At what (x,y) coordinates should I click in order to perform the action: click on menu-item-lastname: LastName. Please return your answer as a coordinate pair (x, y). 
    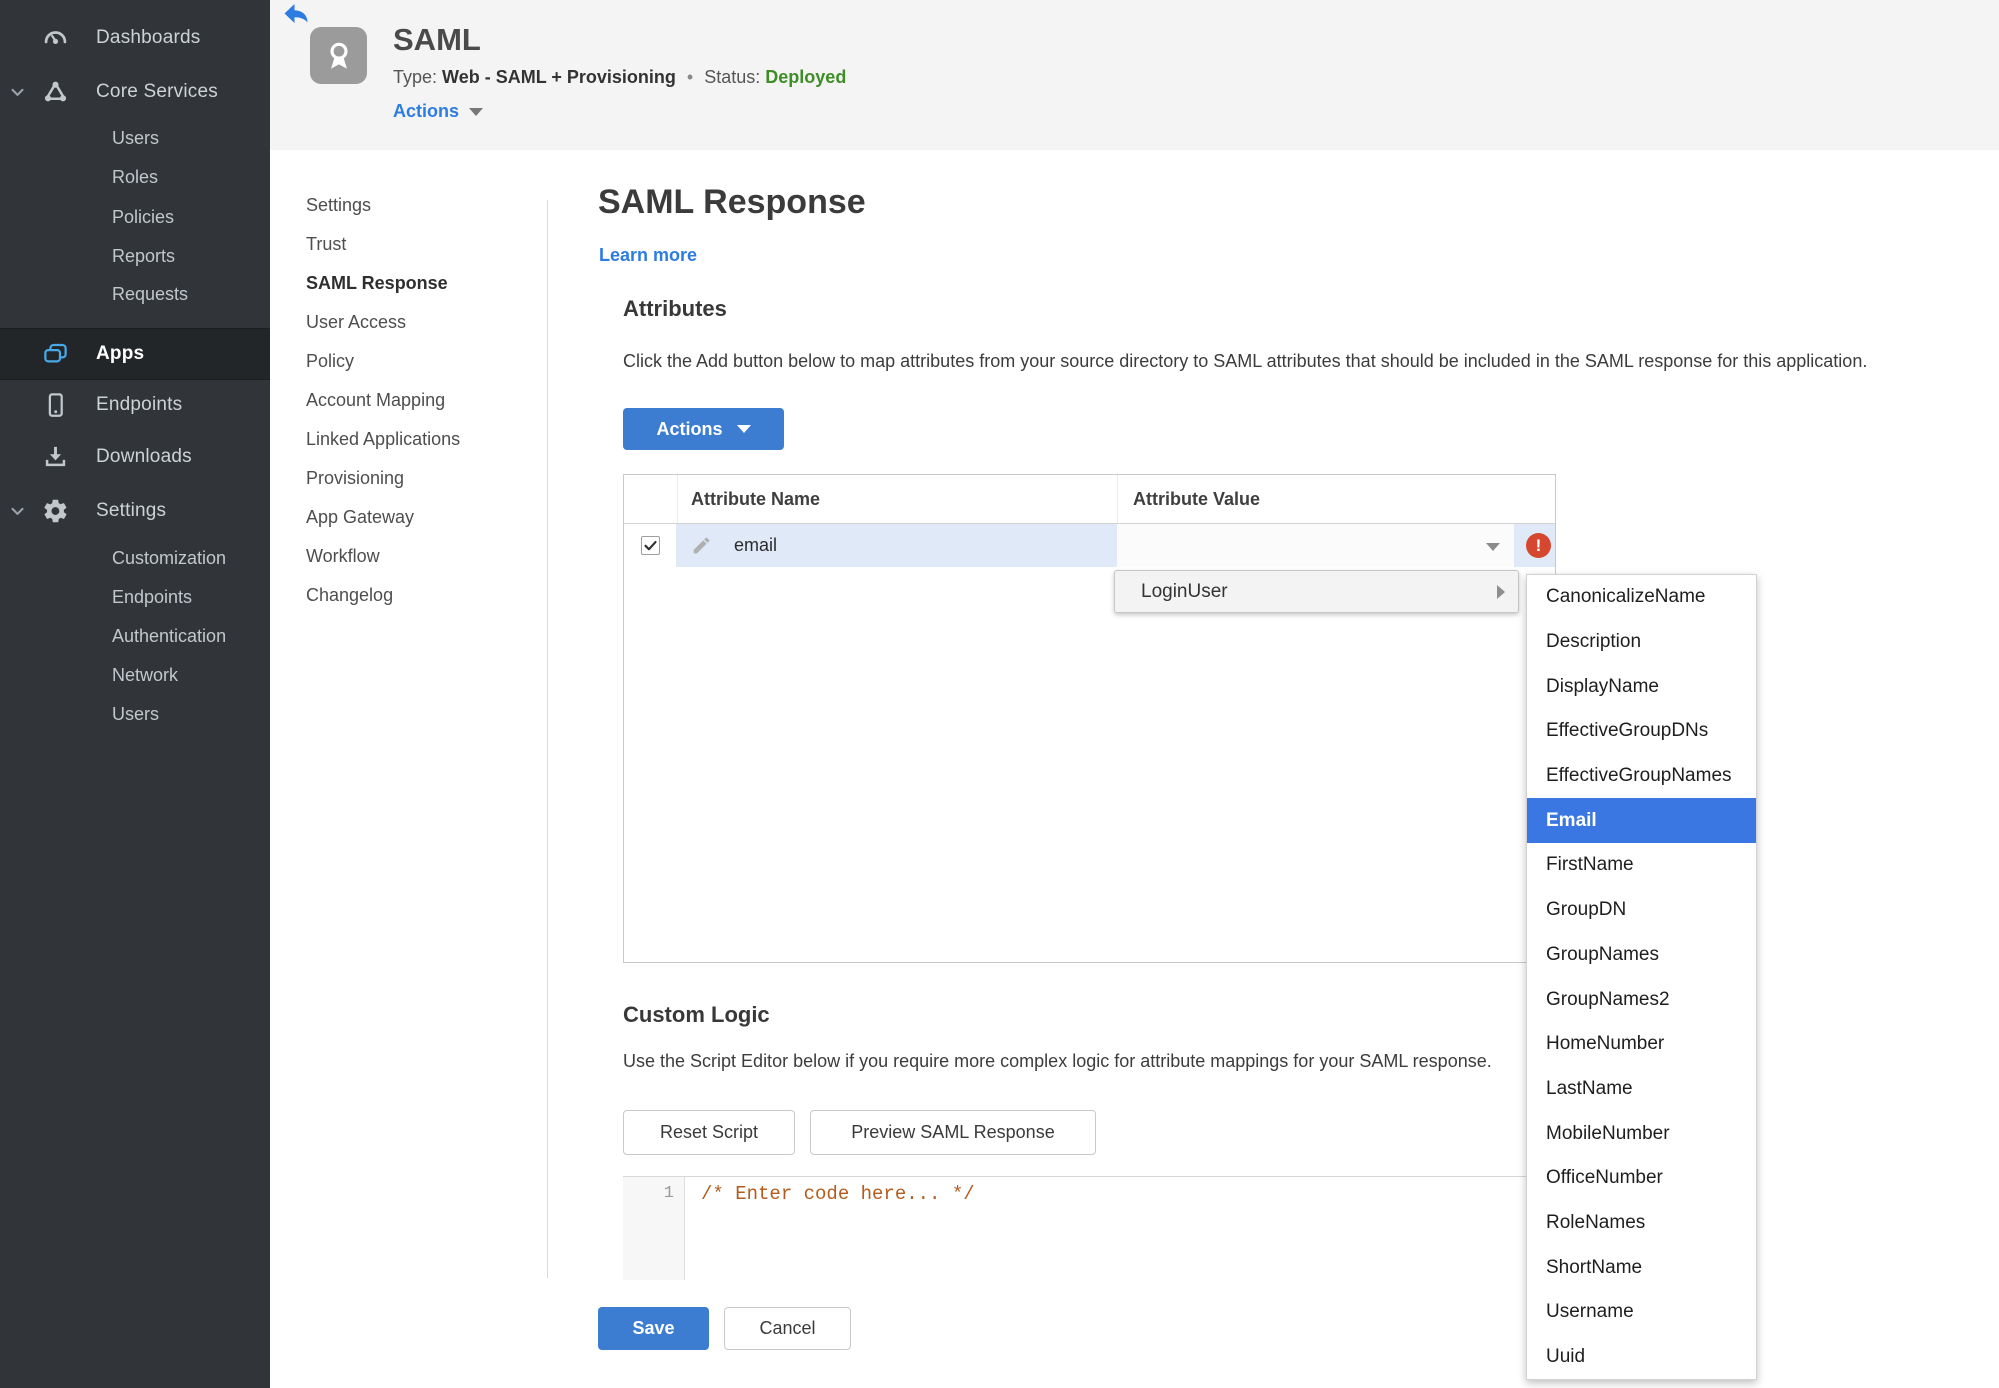
    Looking at the image, I should click on (1641, 1089).